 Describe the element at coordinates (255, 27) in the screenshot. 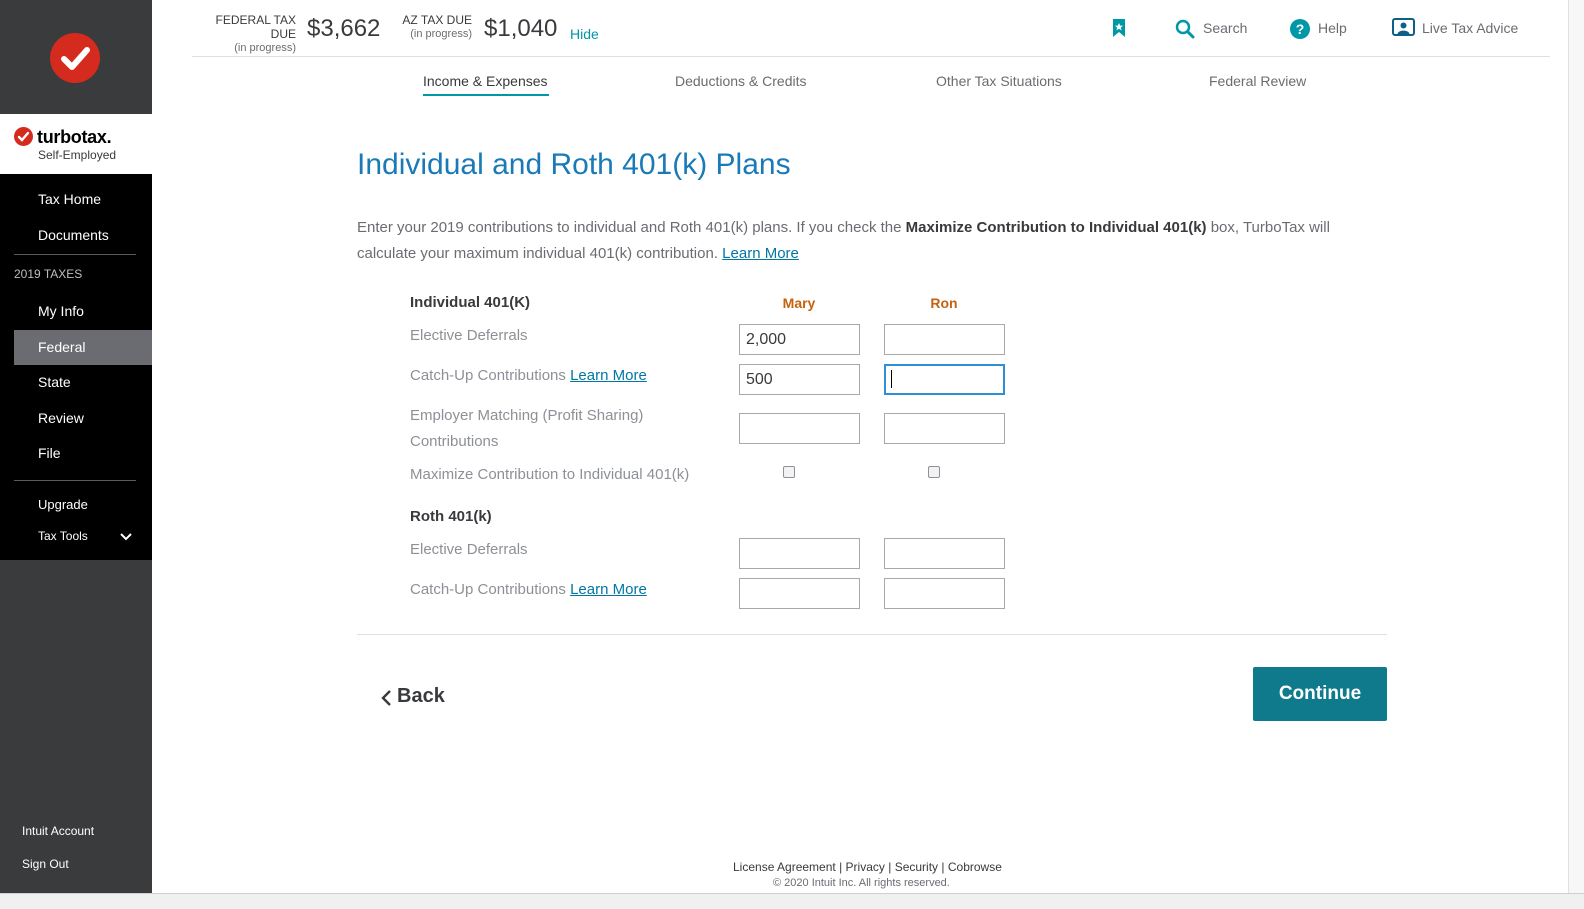

I see `federal-tax-due-label: FEDERAL TAX DUE` at that location.